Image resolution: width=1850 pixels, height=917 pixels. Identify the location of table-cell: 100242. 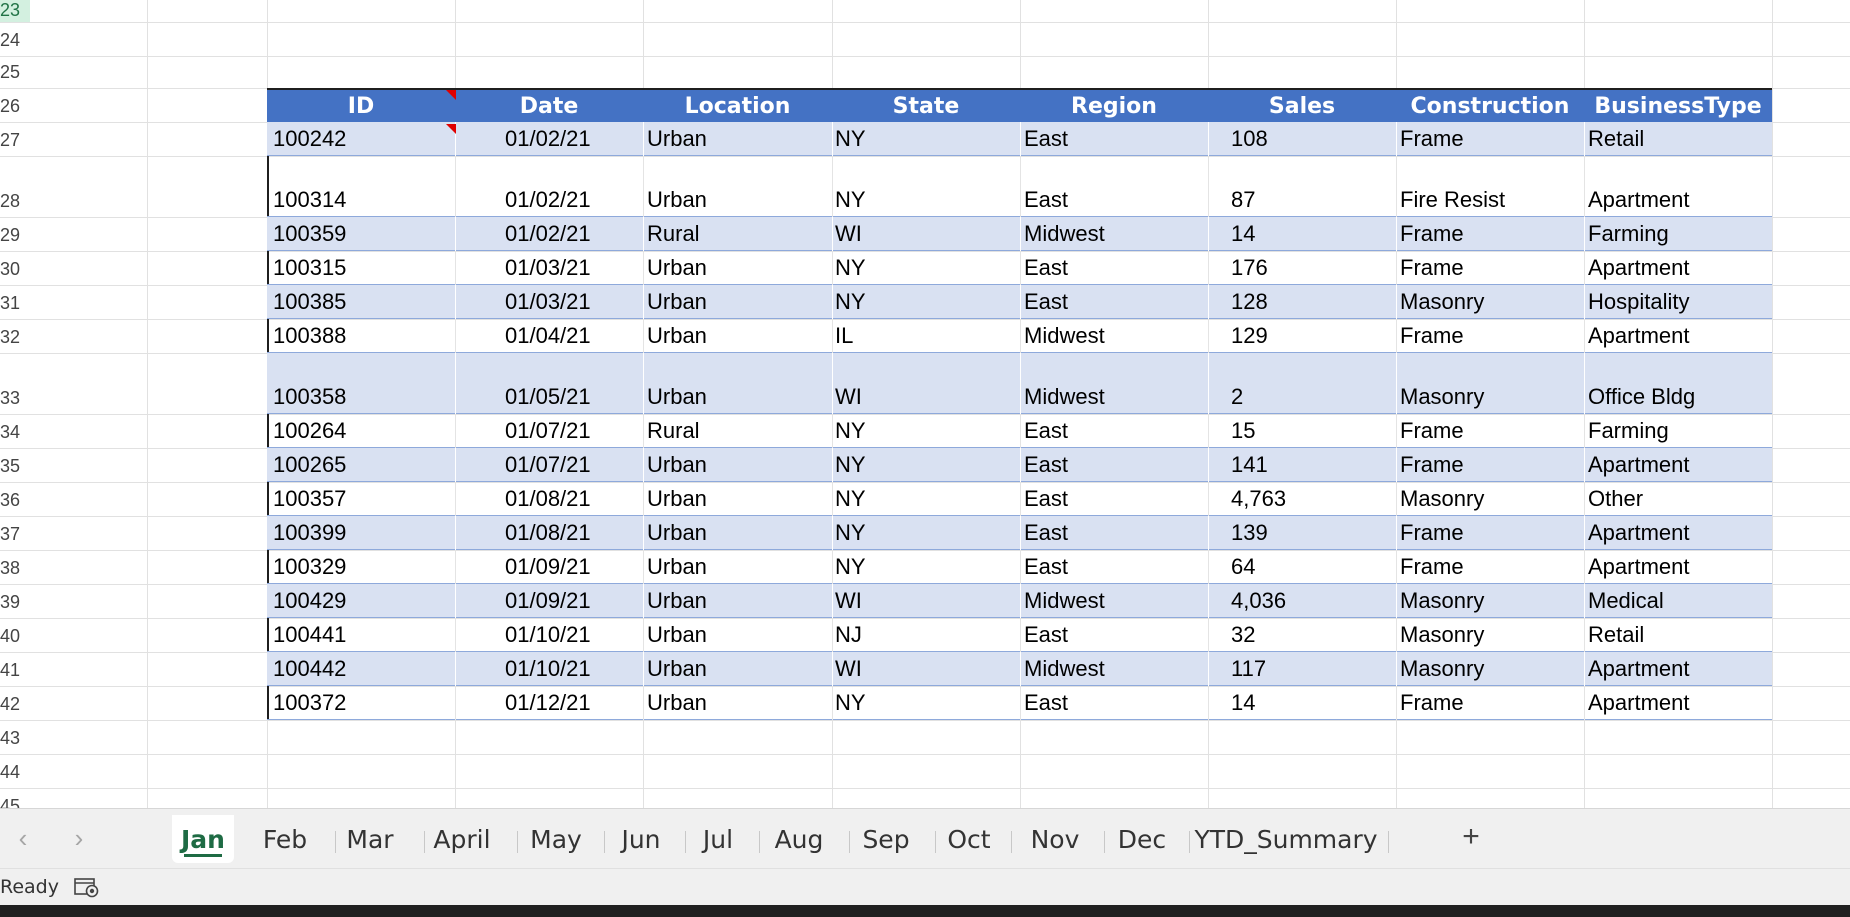
(309, 139).